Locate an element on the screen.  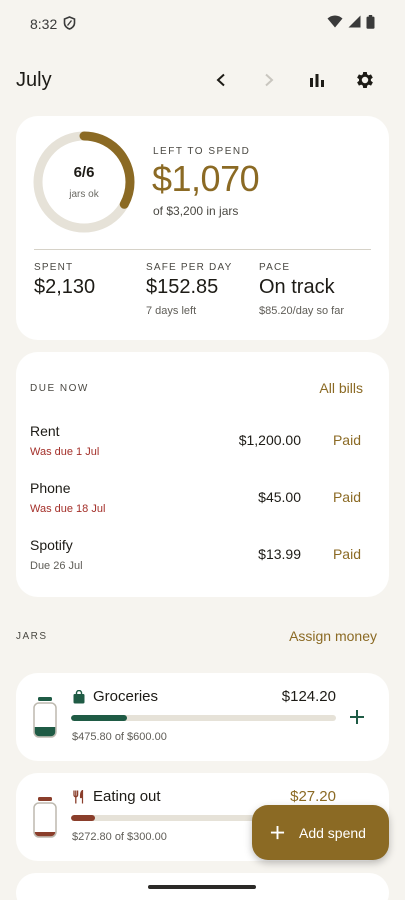
stat-sub: 7 days left is located at coordinates (171, 311).